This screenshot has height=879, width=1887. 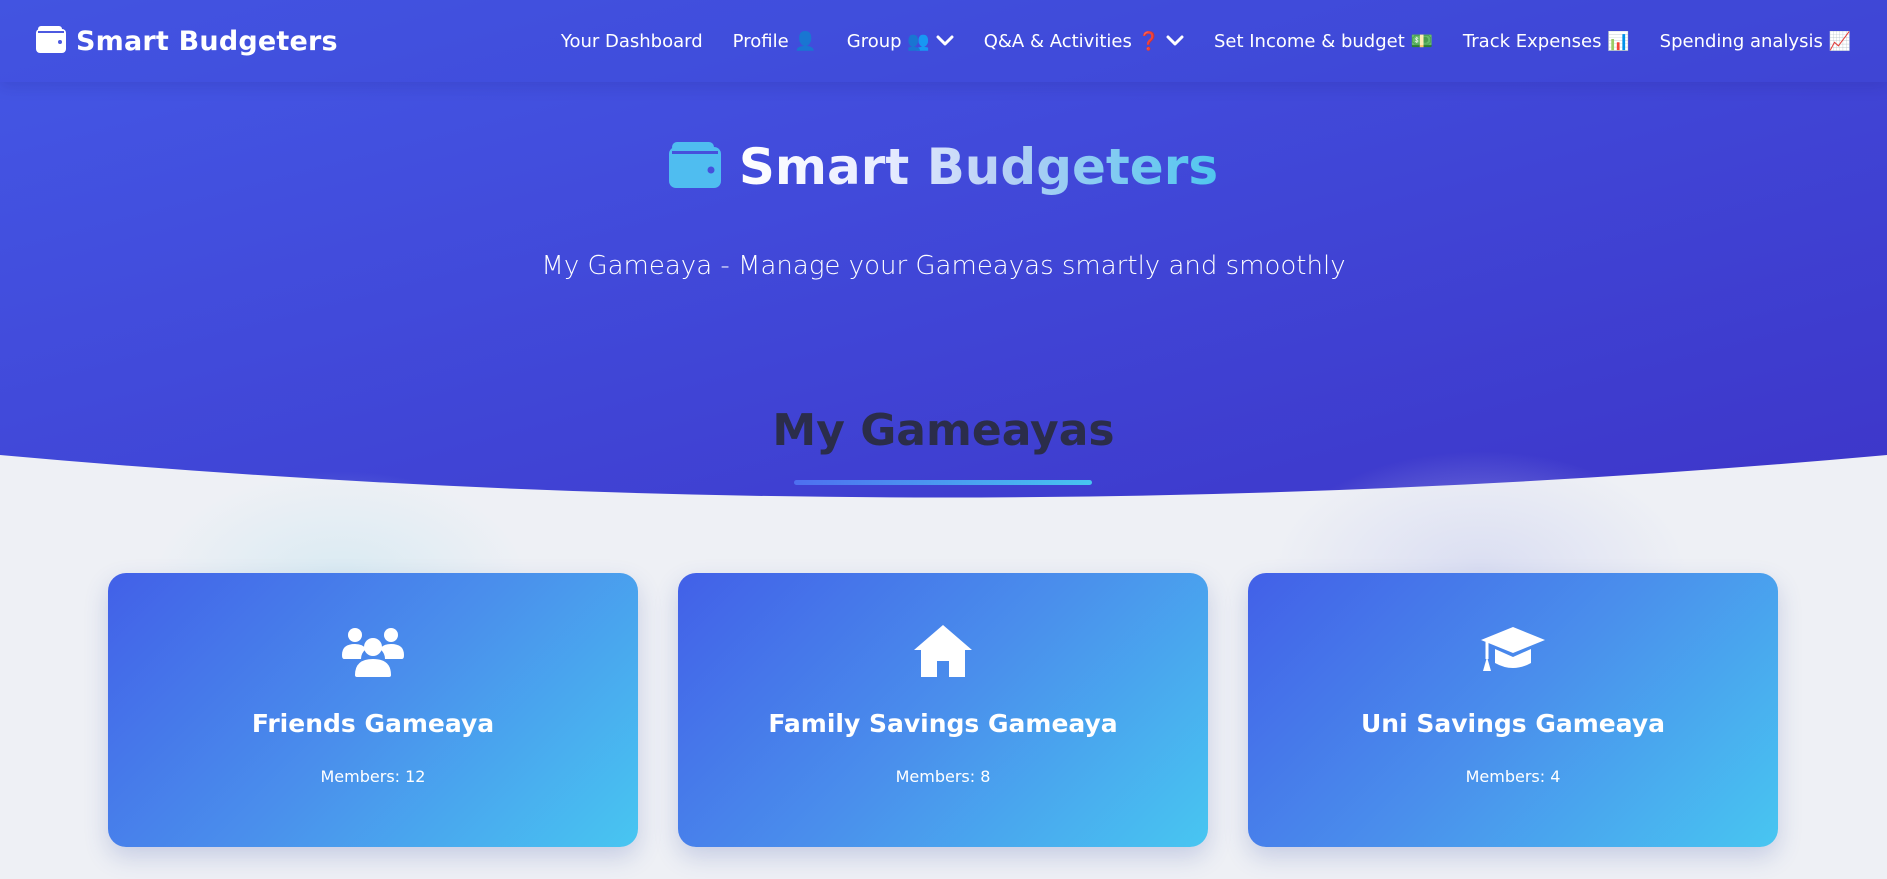 I want to click on nav-item-label: Group 👥, so click(x=888, y=41).